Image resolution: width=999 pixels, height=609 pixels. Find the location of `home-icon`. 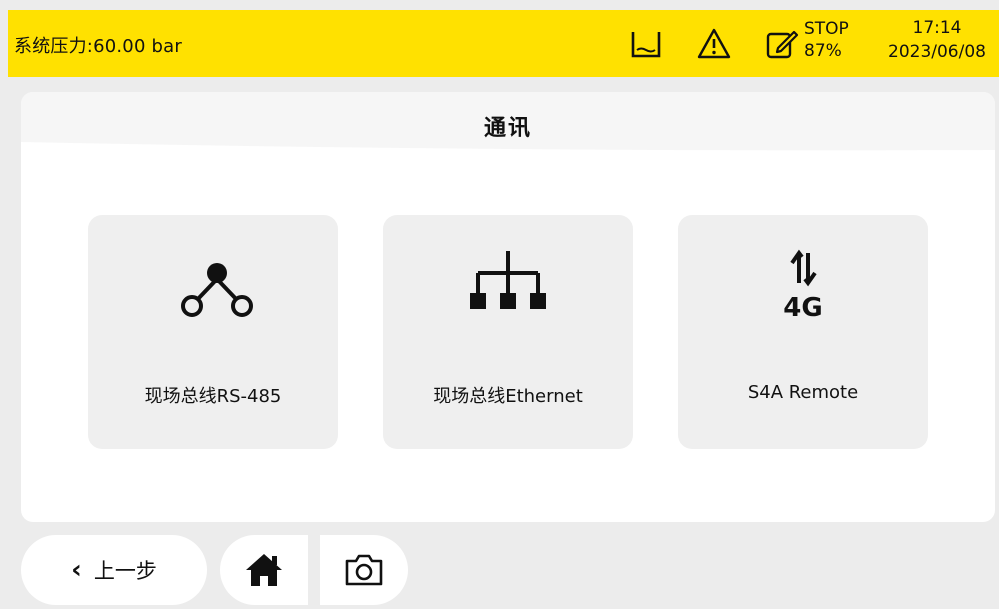

home-icon is located at coordinates (264, 570).